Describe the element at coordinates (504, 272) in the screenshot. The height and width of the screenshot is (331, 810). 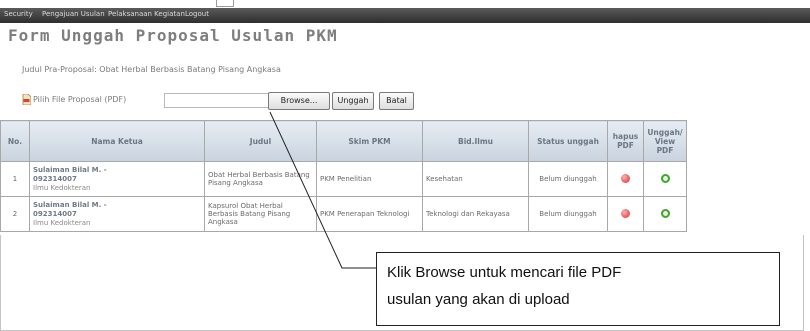
I see `callout-line-1: Klik Browse untuk mencari file PDF` at that location.